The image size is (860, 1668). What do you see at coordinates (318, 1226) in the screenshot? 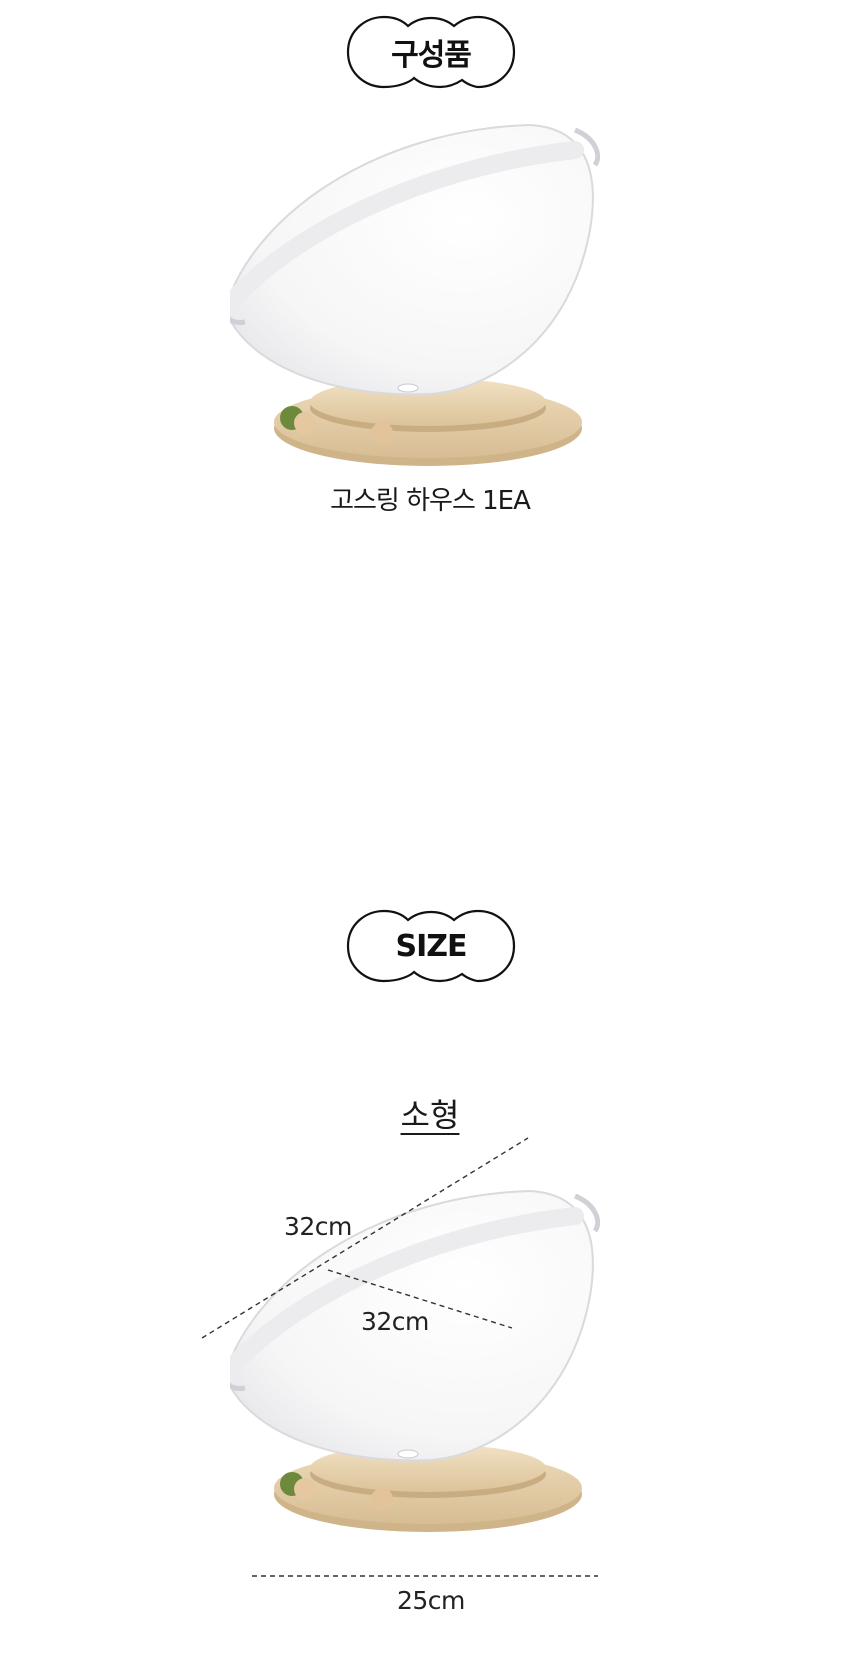
I see `diagonal-dimension-label: 32cm` at bounding box center [318, 1226].